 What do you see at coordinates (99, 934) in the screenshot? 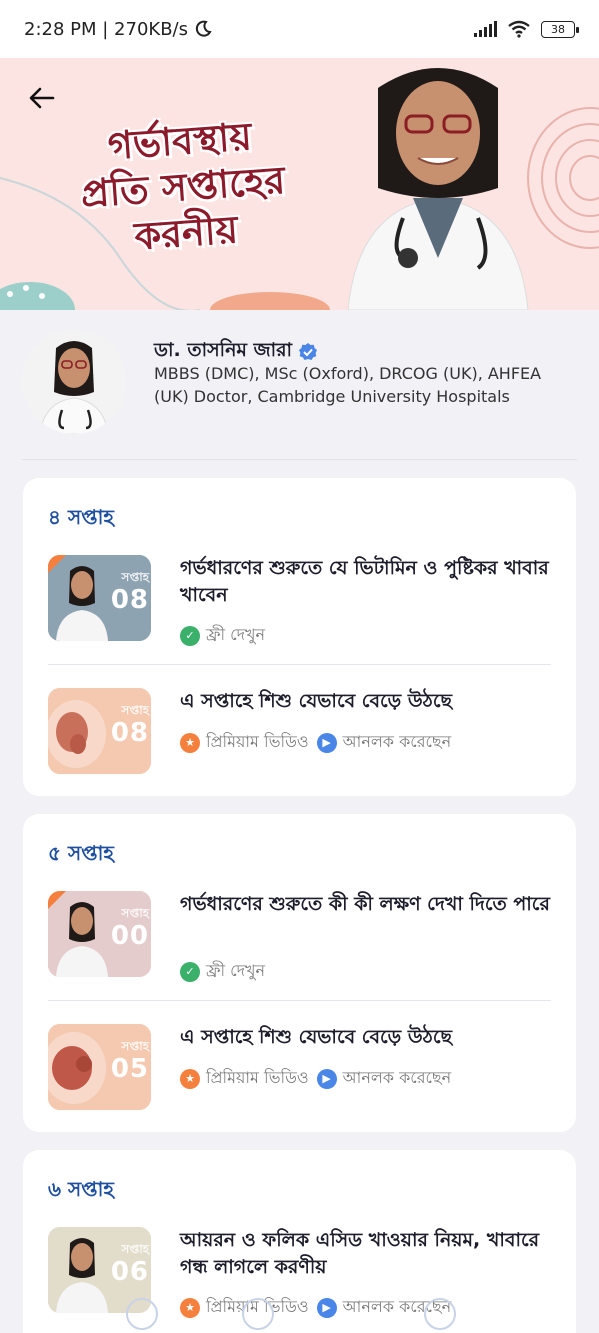
I see `video-thumbnail: সপ্তাহ 00` at bounding box center [99, 934].